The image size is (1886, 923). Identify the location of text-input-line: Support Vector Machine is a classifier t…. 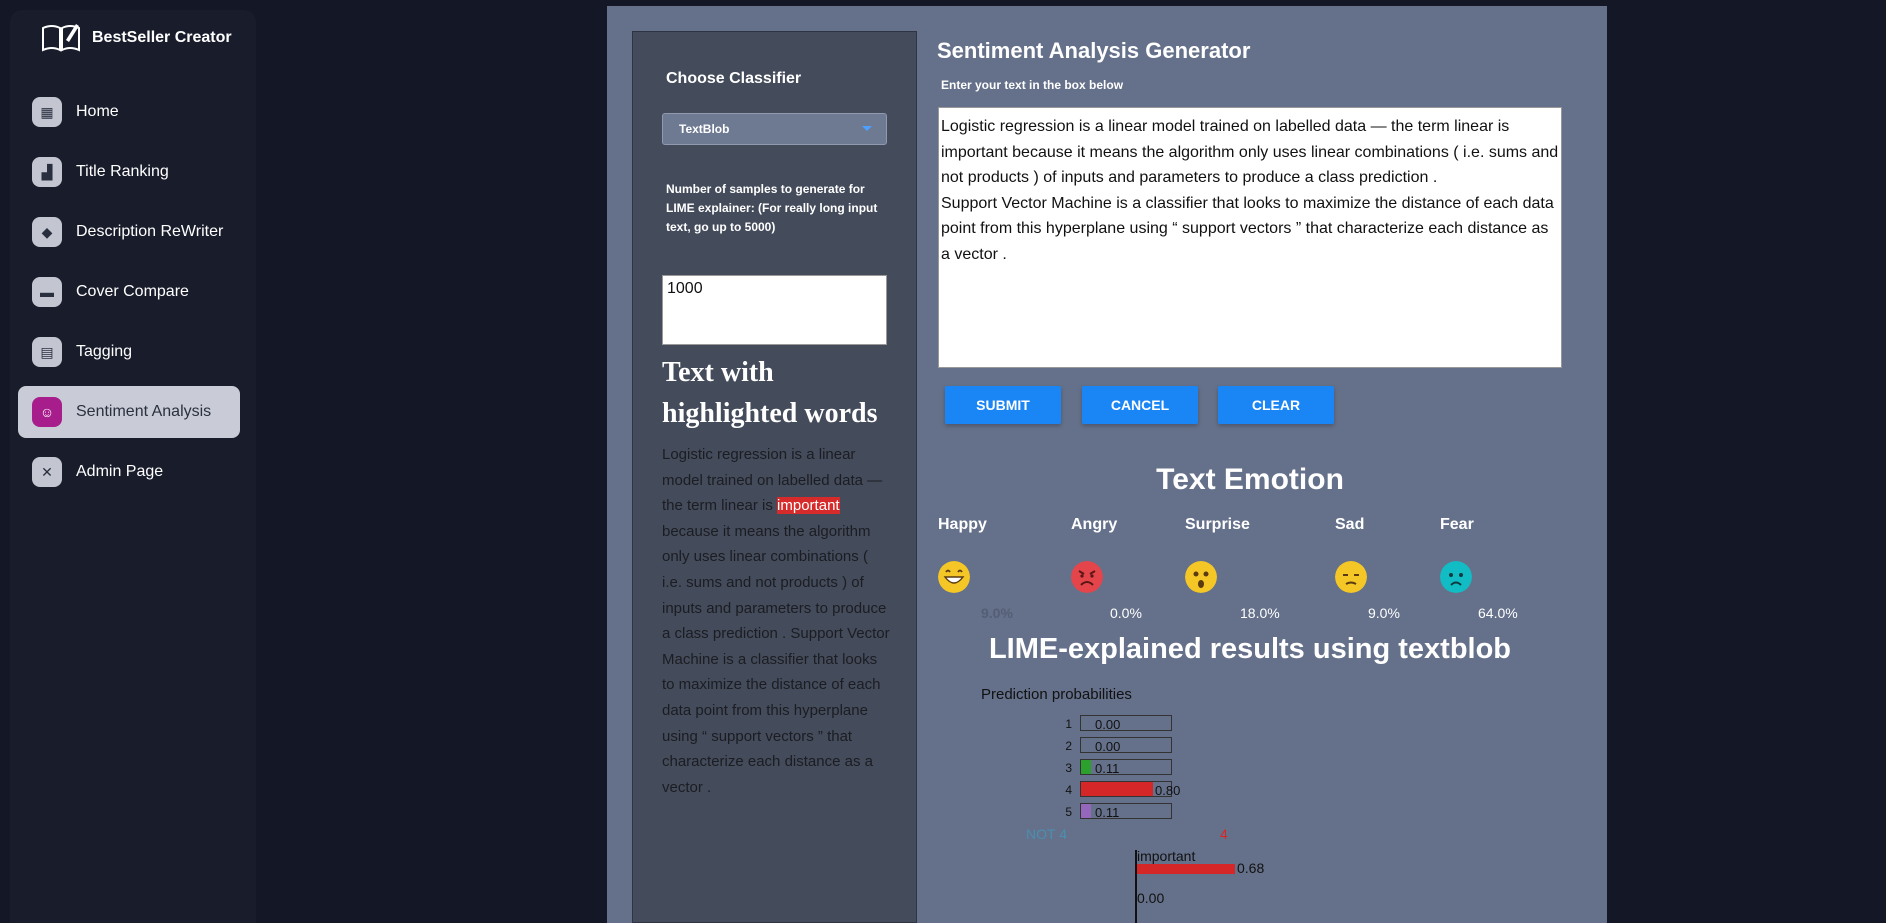
(1247, 228).